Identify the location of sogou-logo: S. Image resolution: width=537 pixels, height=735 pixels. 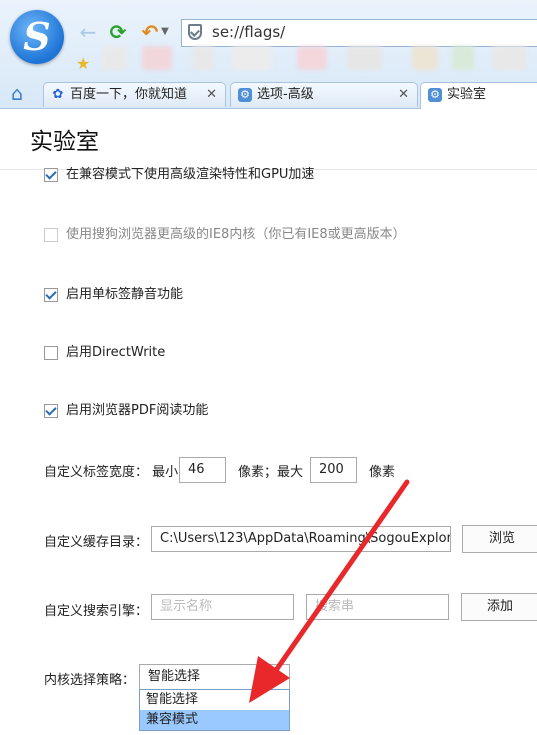
(37, 37).